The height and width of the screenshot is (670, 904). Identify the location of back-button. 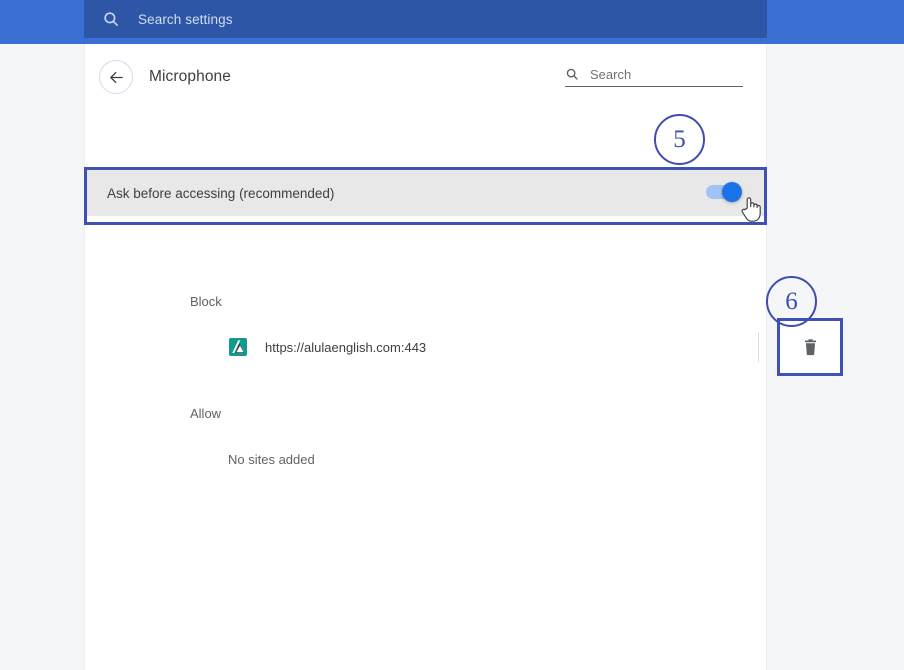
(116, 77).